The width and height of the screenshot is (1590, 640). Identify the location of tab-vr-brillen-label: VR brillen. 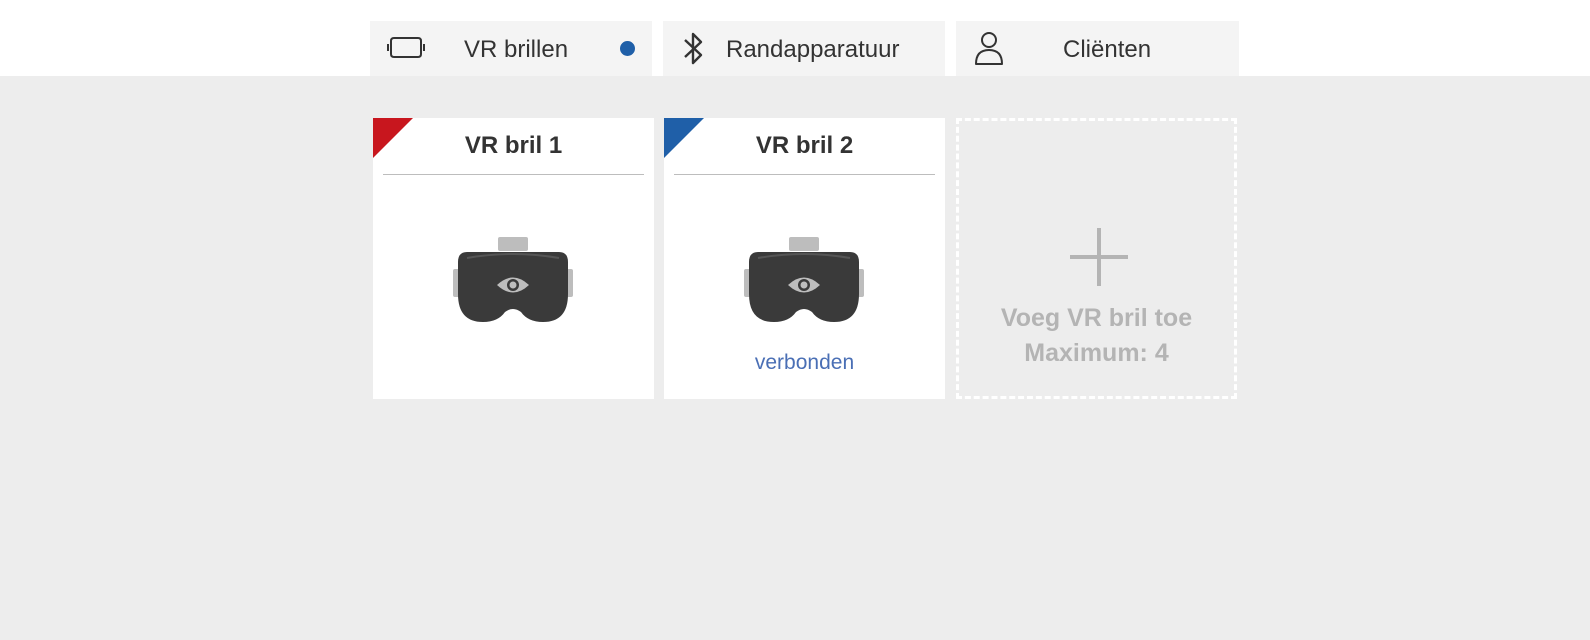
(516, 49).